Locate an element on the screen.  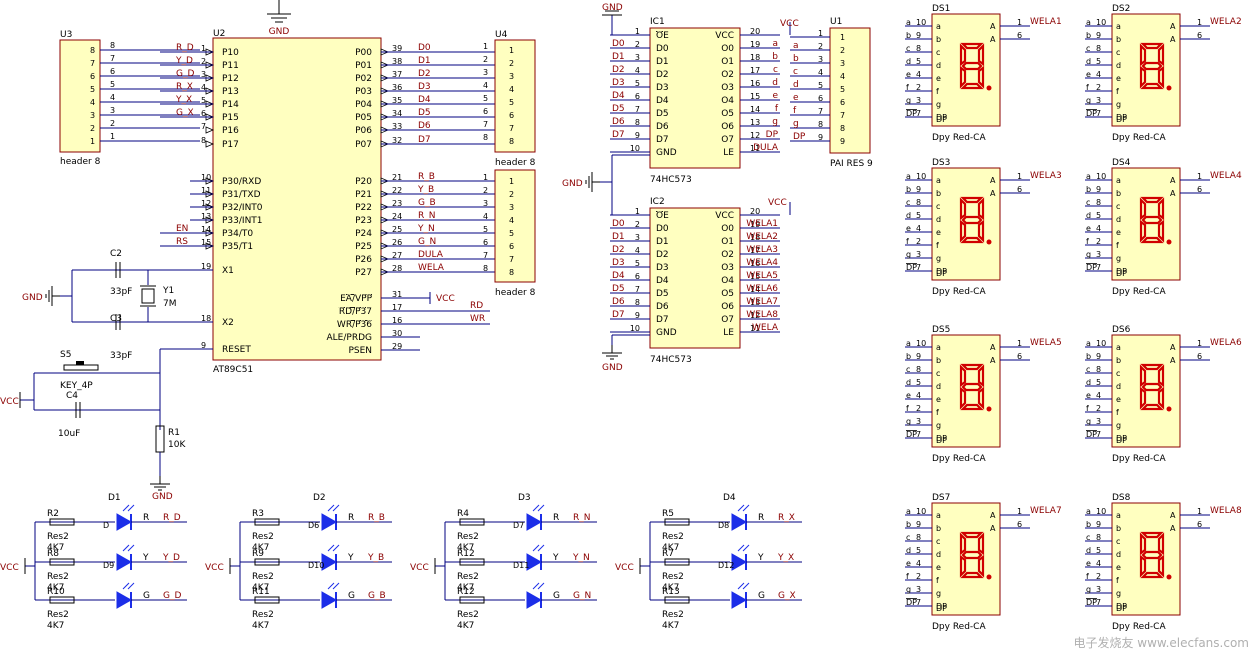
u1-net: b is located at coordinates (796, 59).